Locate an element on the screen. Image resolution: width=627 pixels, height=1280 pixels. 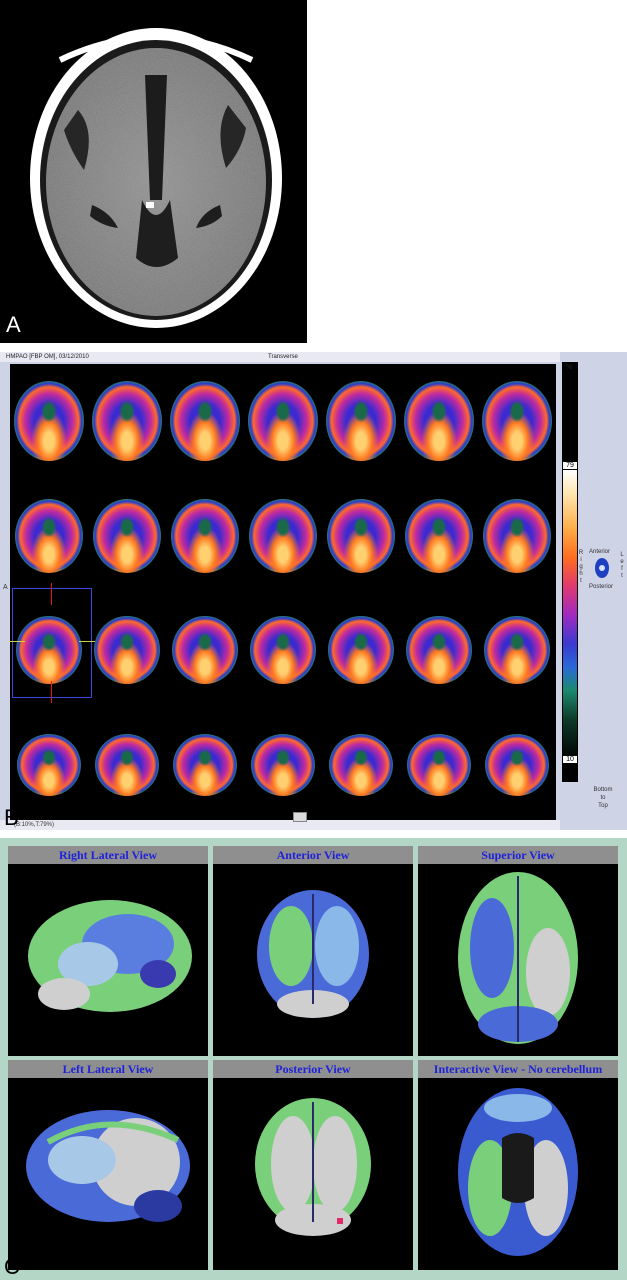
scale-min-value: 10 is located at coordinates (570, 759).